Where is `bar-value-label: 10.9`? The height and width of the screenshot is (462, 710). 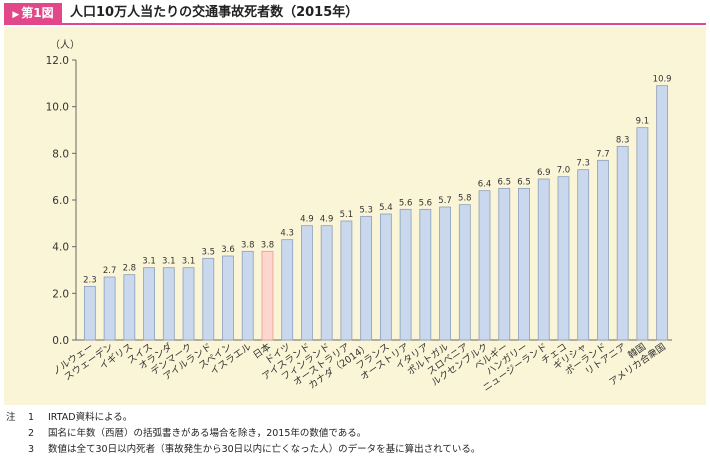 bar-value-label: 10.9 is located at coordinates (662, 80).